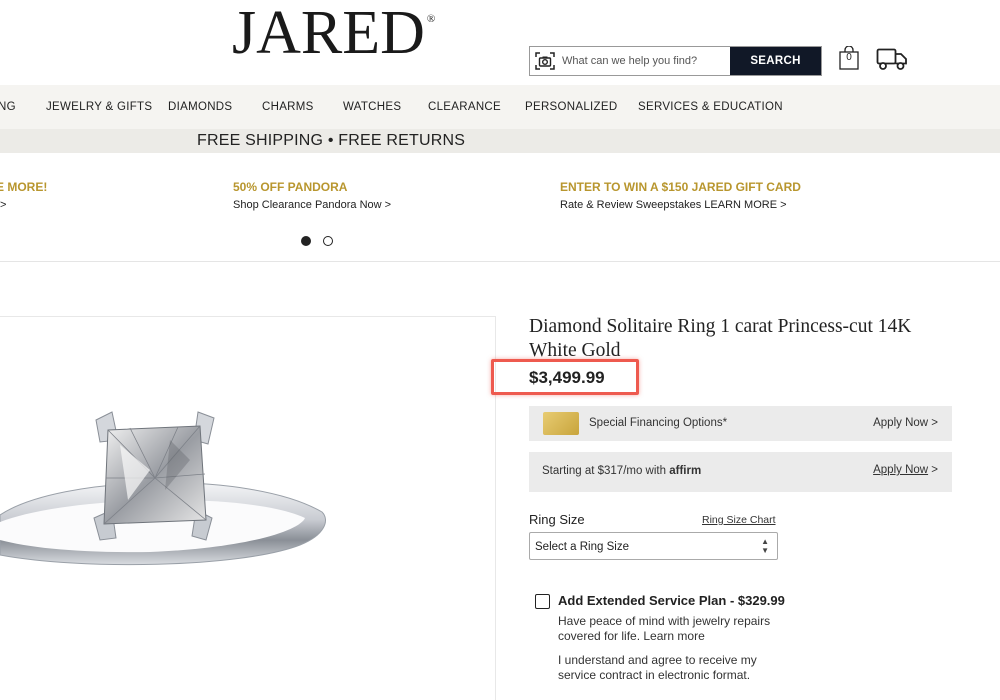 This screenshot has height=700, width=1000. What do you see at coordinates (8, 107) in the screenshot?
I see `nav-item-partial: NG` at bounding box center [8, 107].